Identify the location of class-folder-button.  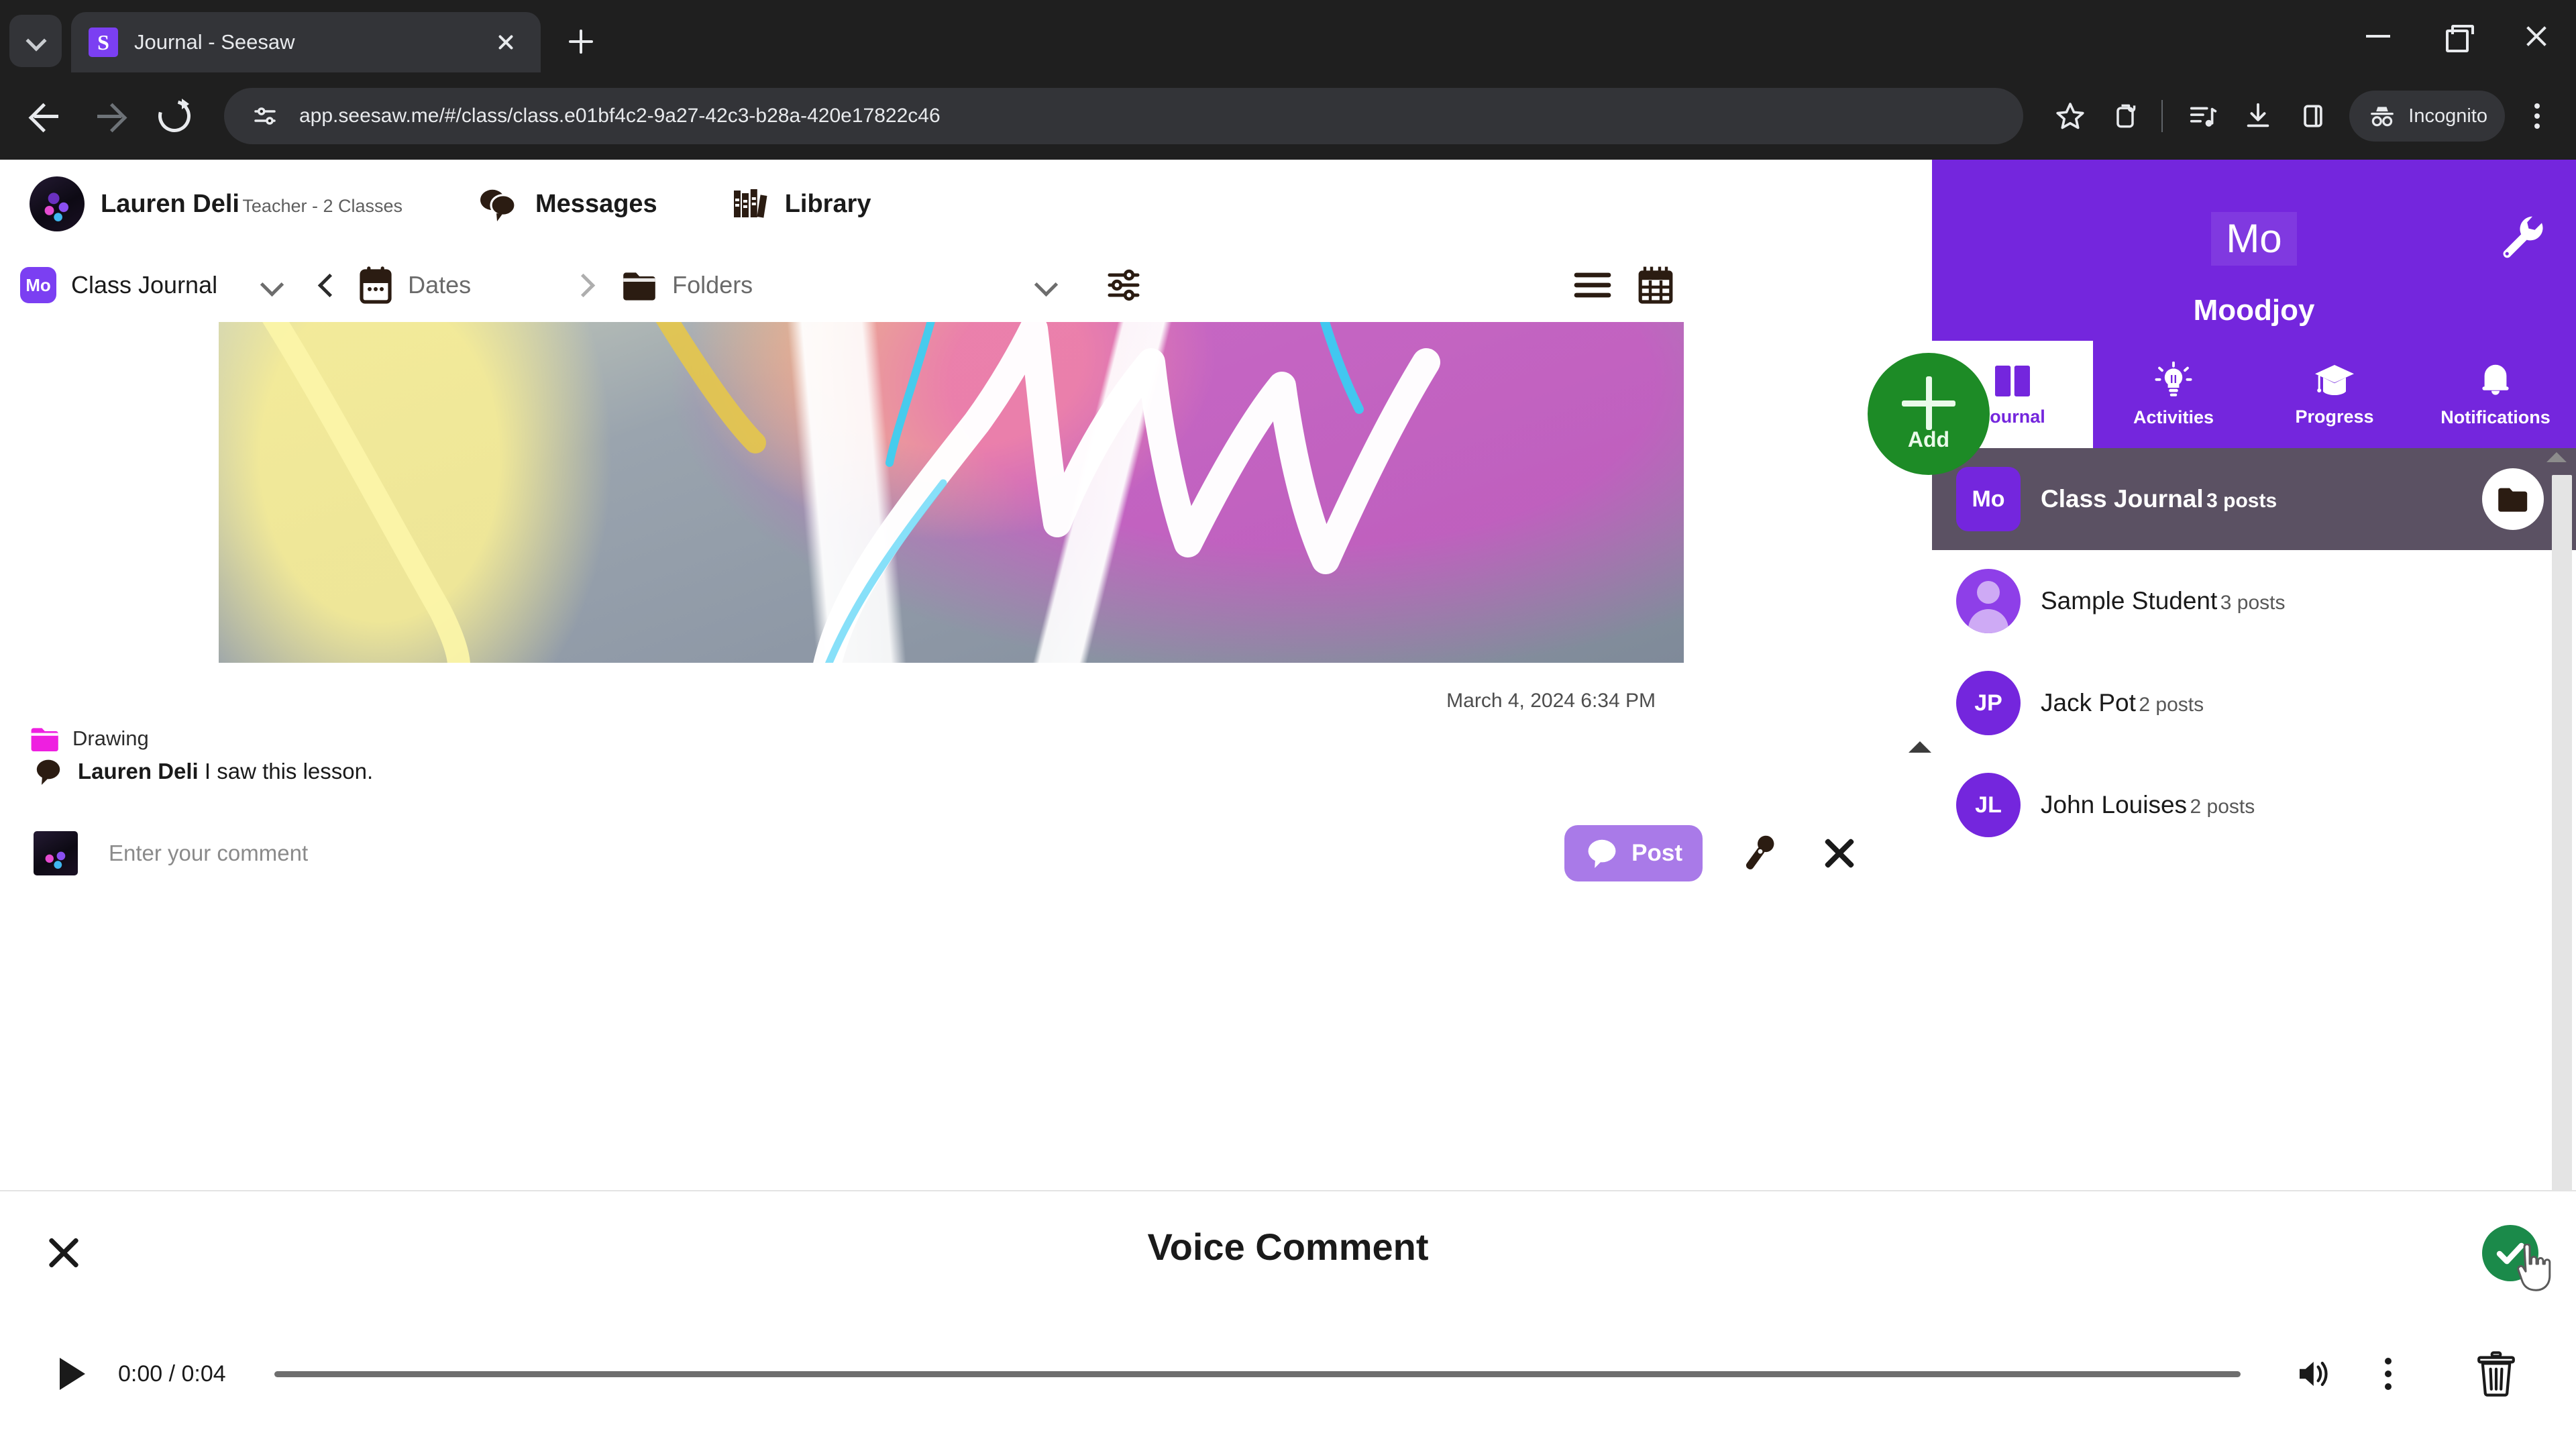
(2513, 499).